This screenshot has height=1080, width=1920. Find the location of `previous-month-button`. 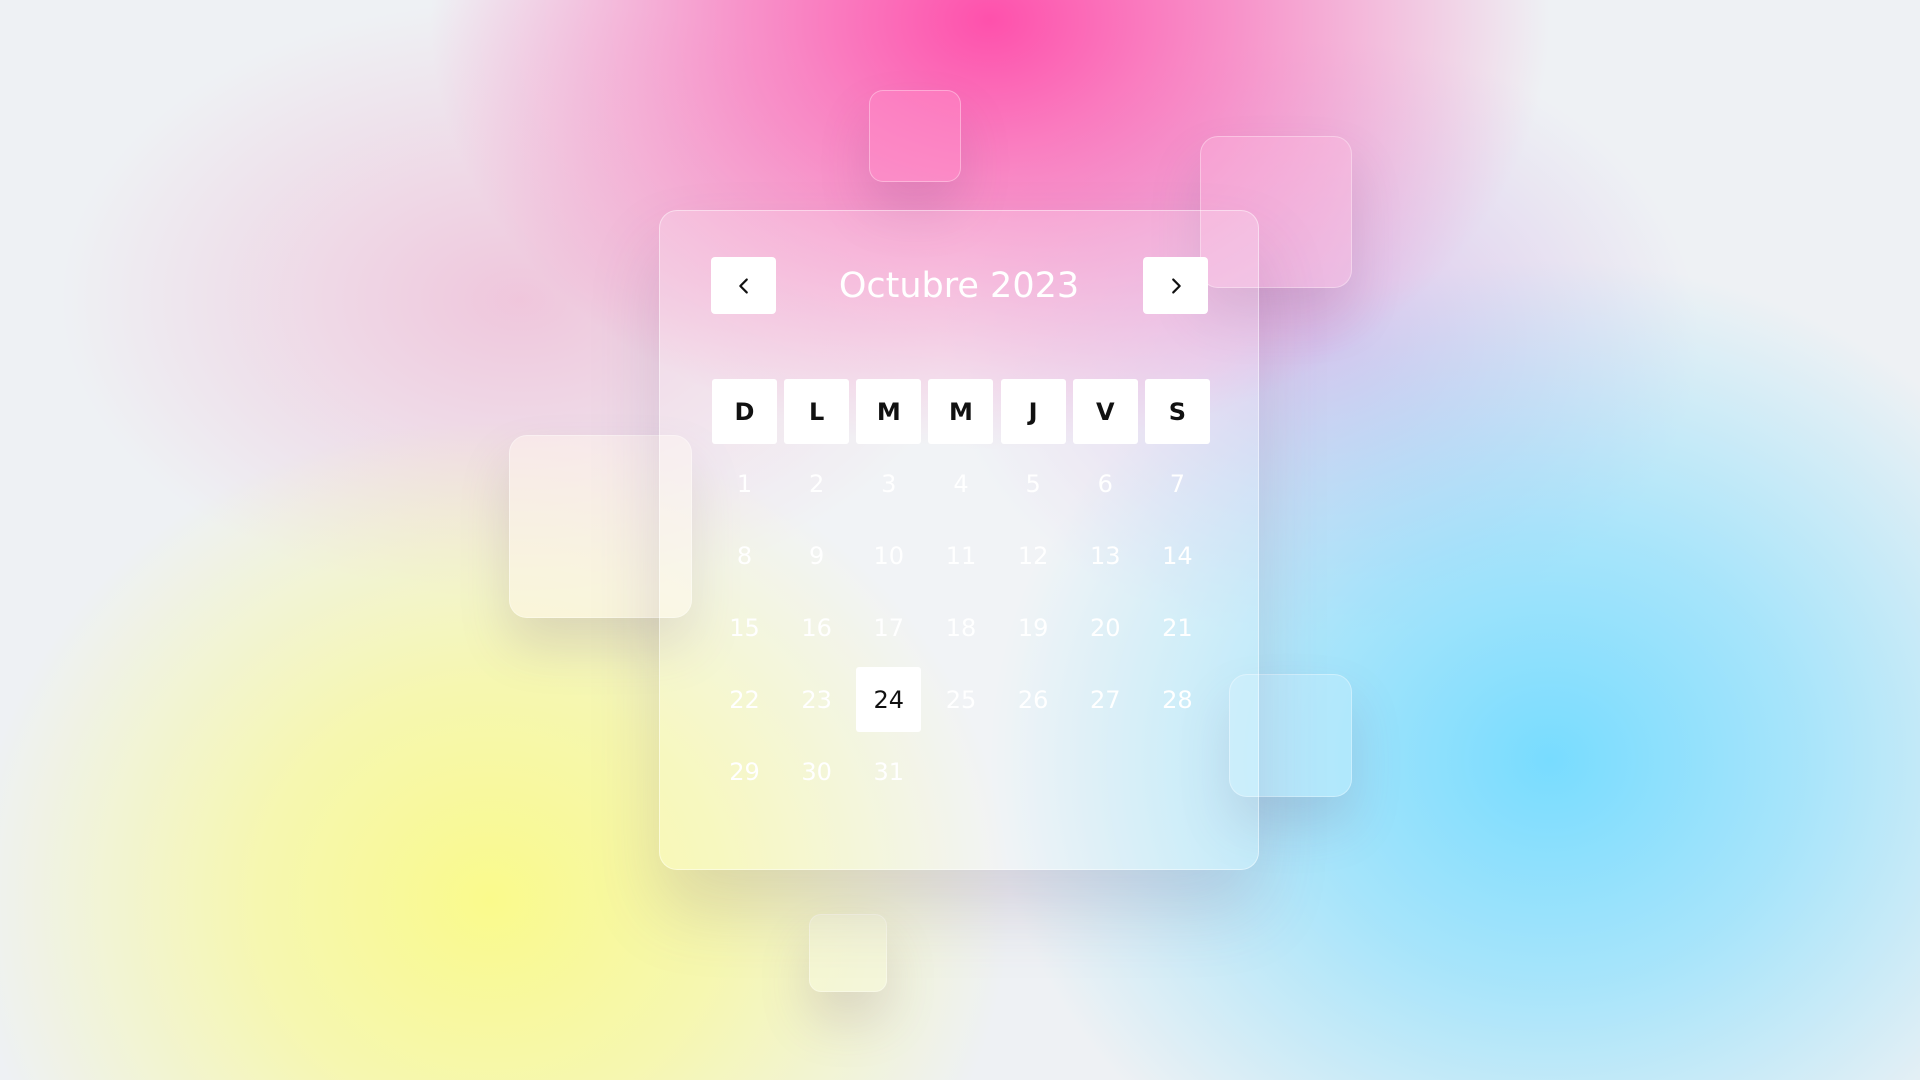

previous-month-button is located at coordinates (743, 285).